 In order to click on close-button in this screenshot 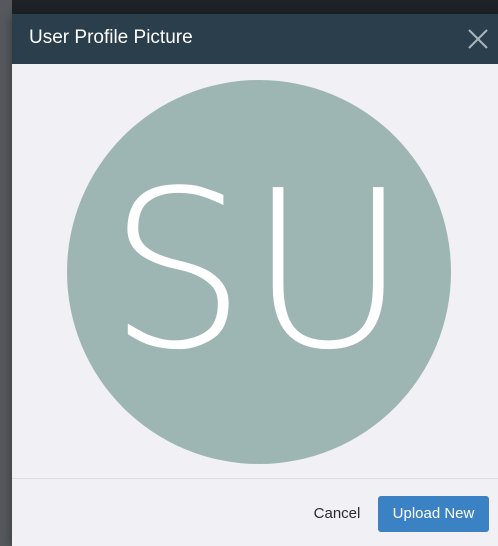, I will do `click(478, 39)`.